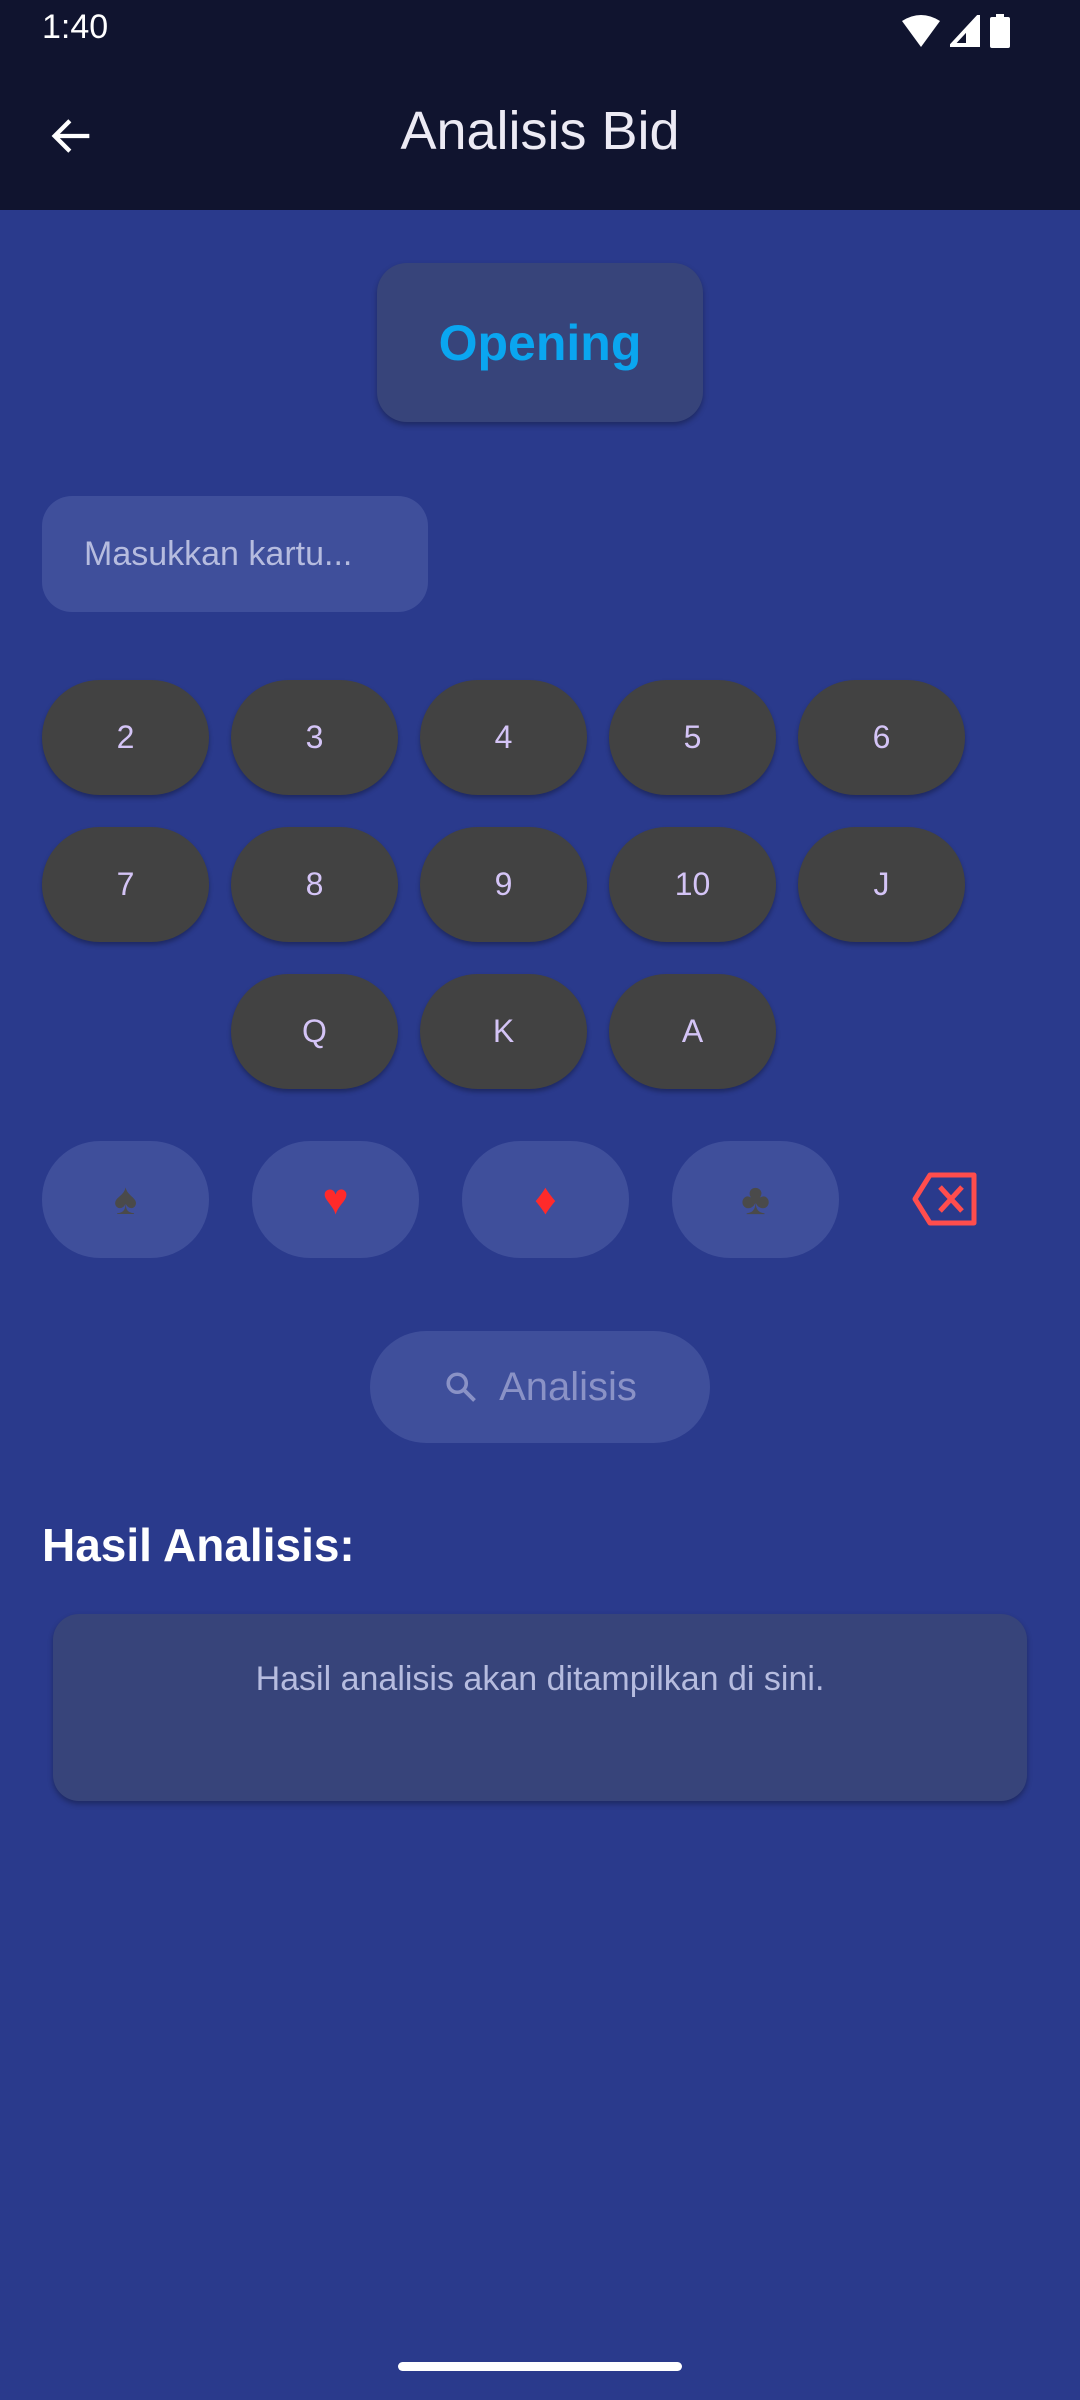  What do you see at coordinates (503, 1031) in the screenshot?
I see `rank-button-k: K` at bounding box center [503, 1031].